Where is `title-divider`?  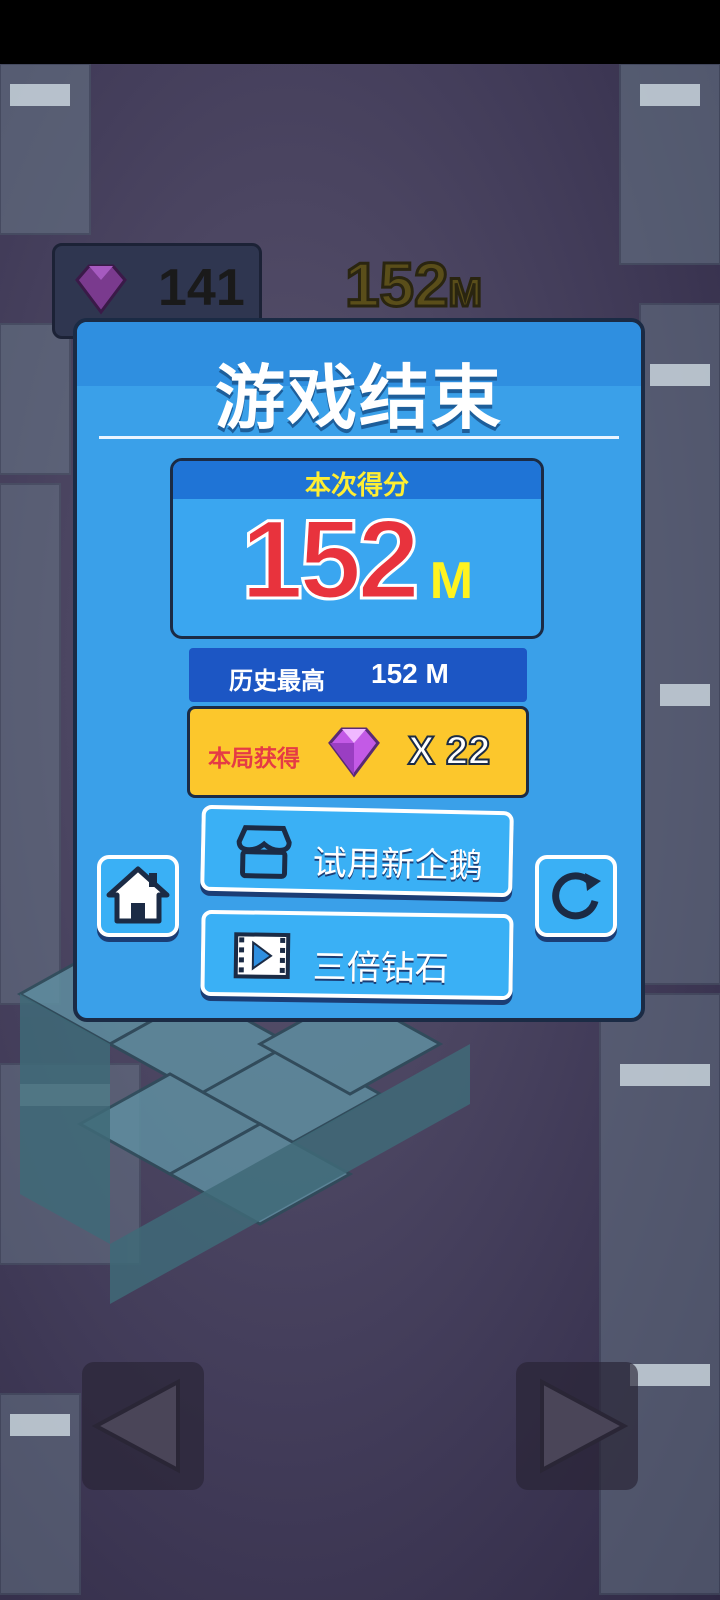
title-divider is located at coordinates (359, 437).